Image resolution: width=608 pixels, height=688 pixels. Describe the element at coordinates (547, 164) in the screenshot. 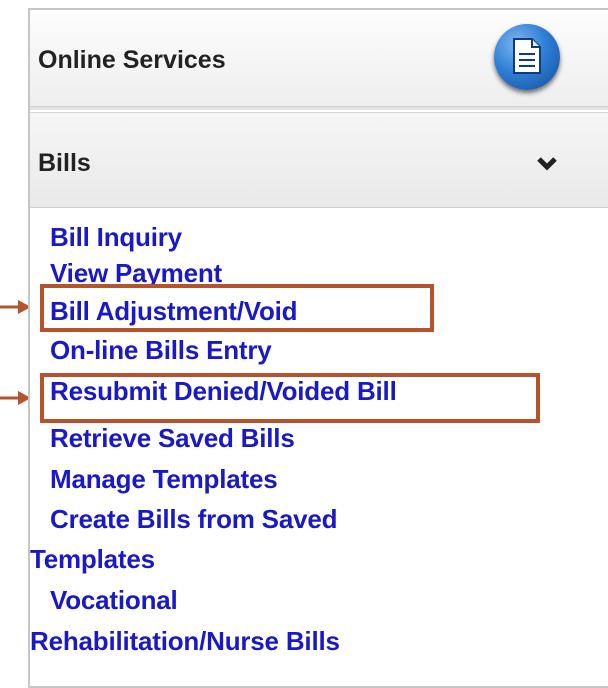

I see `chevron-down-icon` at that location.